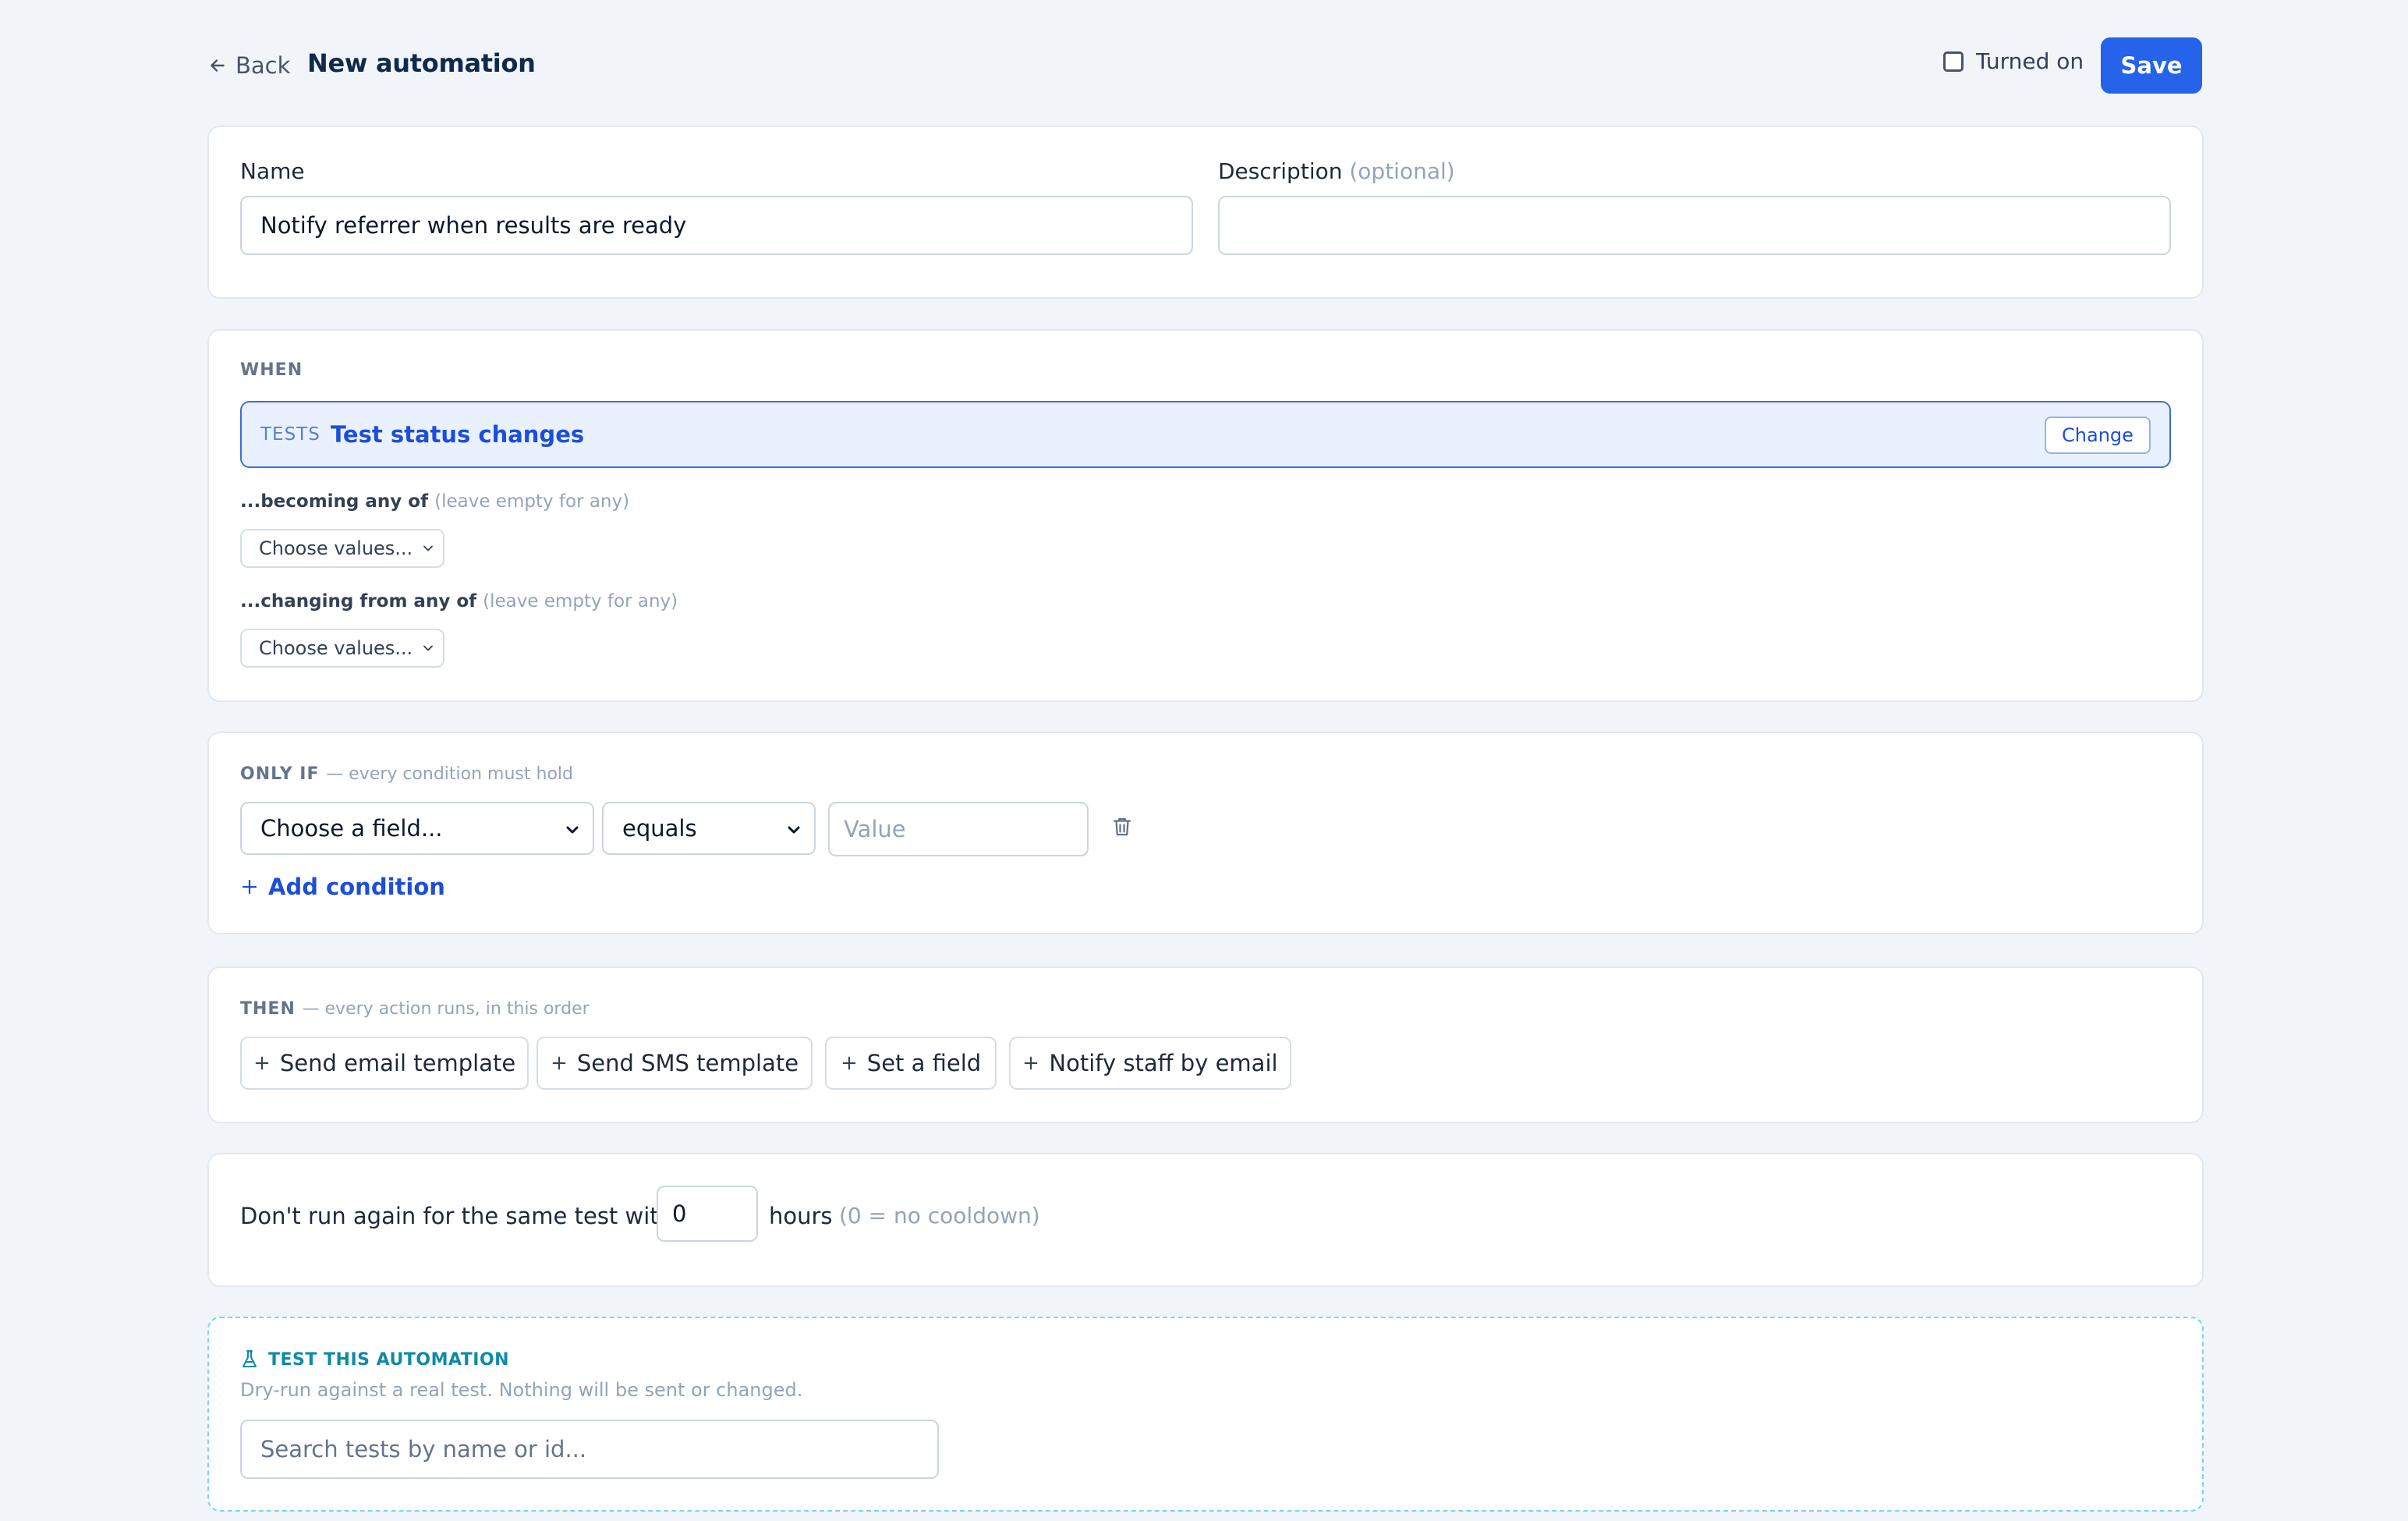 The image size is (2408, 1521). Describe the element at coordinates (1694, 226) in the screenshot. I see `description-input` at that location.